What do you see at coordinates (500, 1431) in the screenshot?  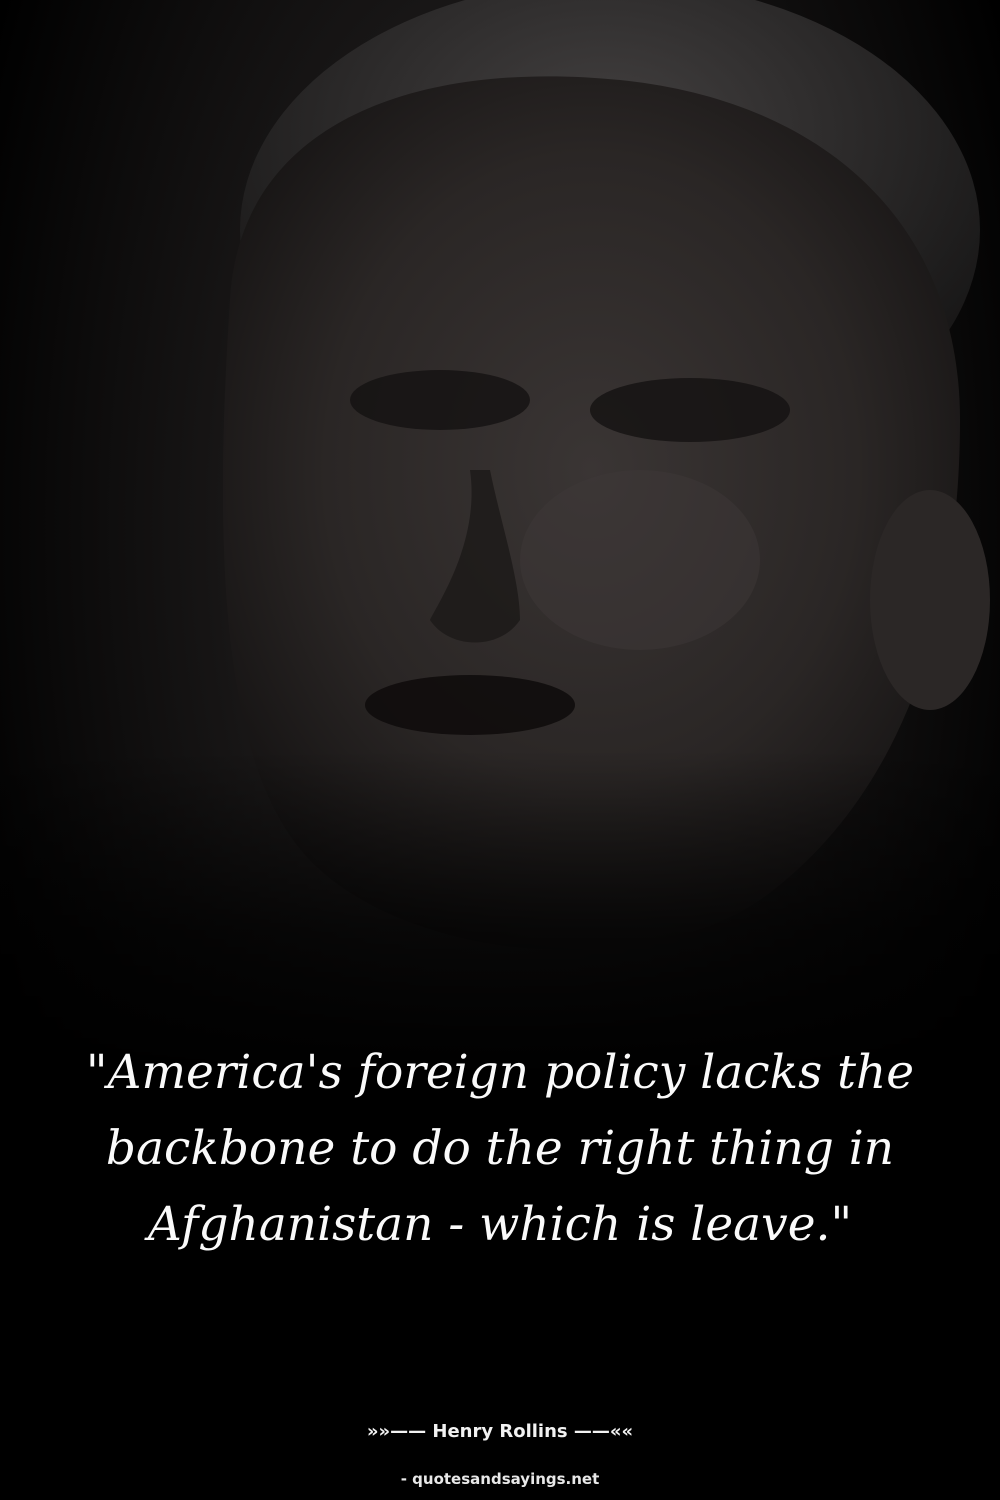 I see `quote-author: »»—— Henry Rollins ——««` at bounding box center [500, 1431].